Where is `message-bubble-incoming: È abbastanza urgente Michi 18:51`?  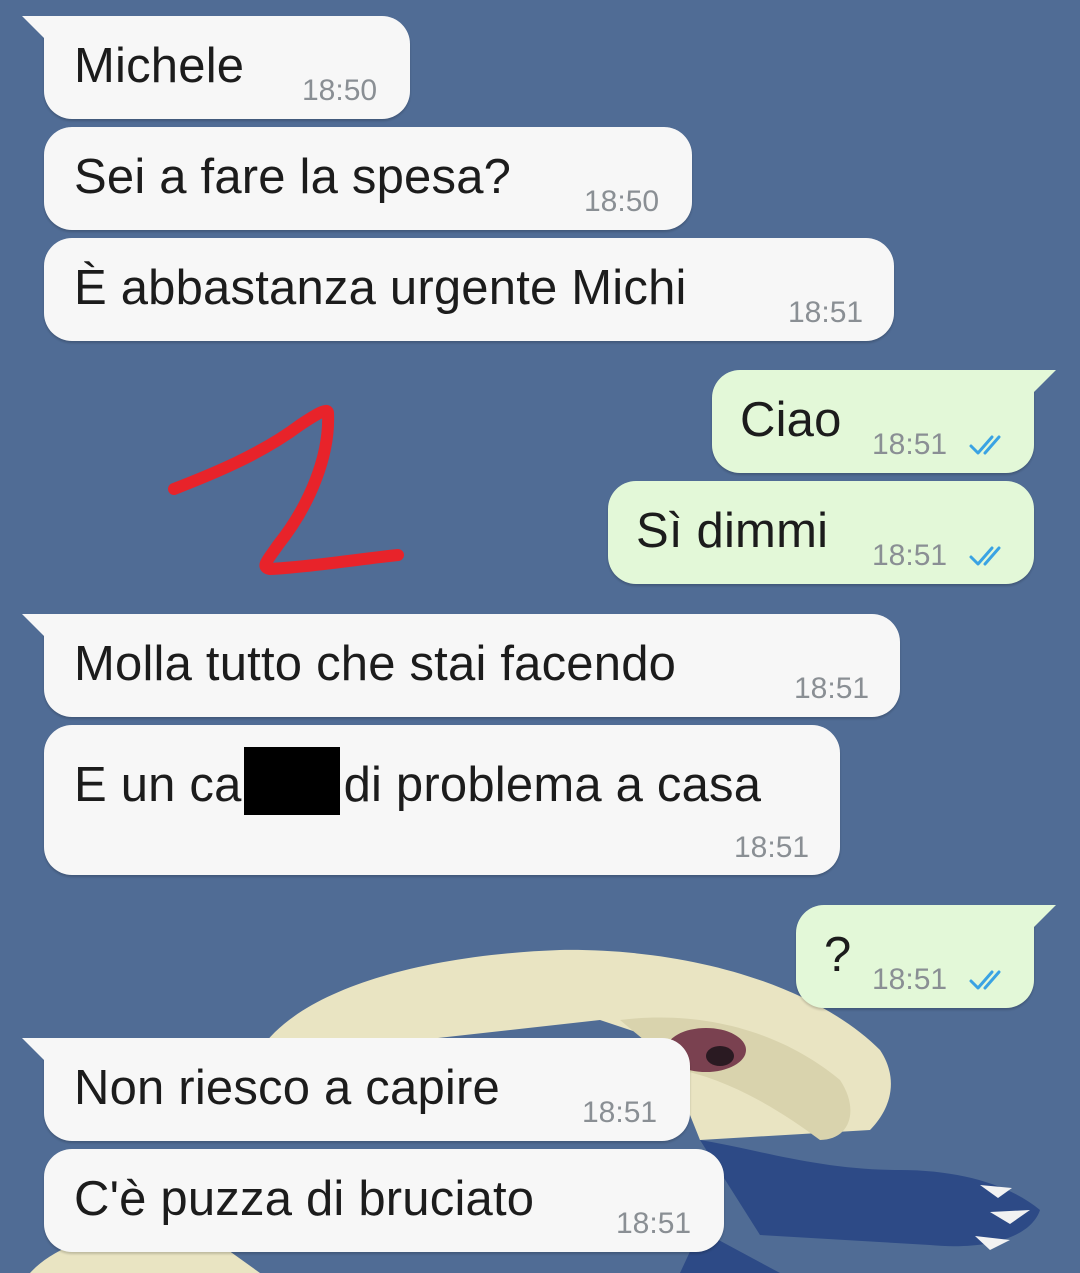
message-bubble-incoming: È abbastanza urgente Michi 18:51 is located at coordinates (469, 289).